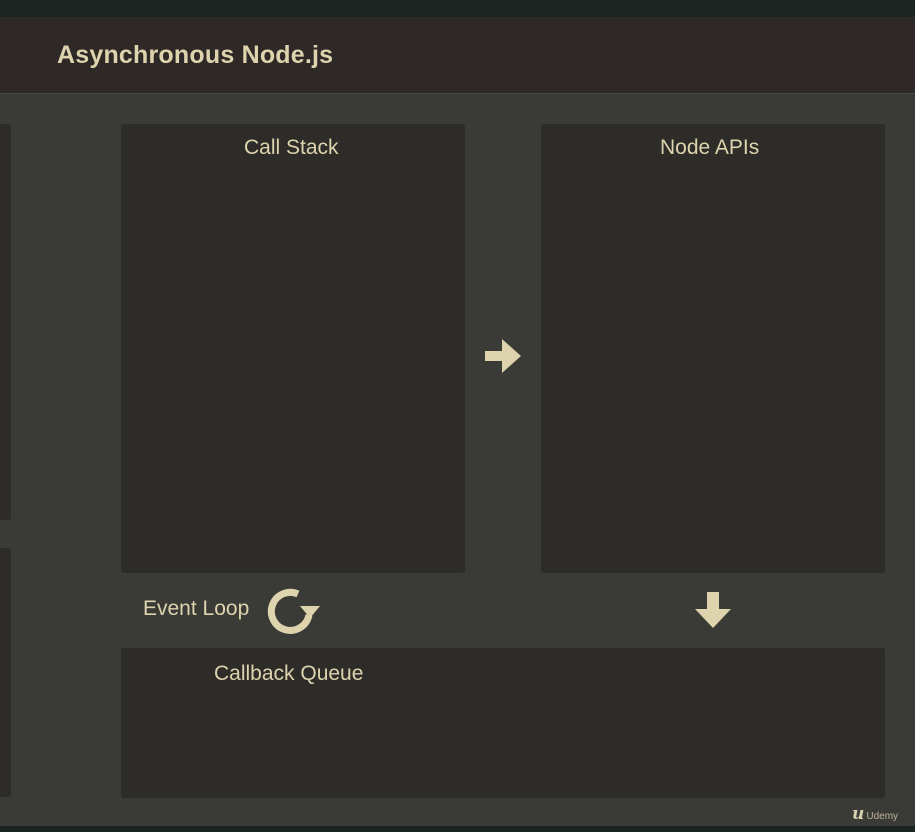 The height and width of the screenshot is (832, 915). Describe the element at coordinates (713, 610) in the screenshot. I see `arrow-down-icon` at that location.